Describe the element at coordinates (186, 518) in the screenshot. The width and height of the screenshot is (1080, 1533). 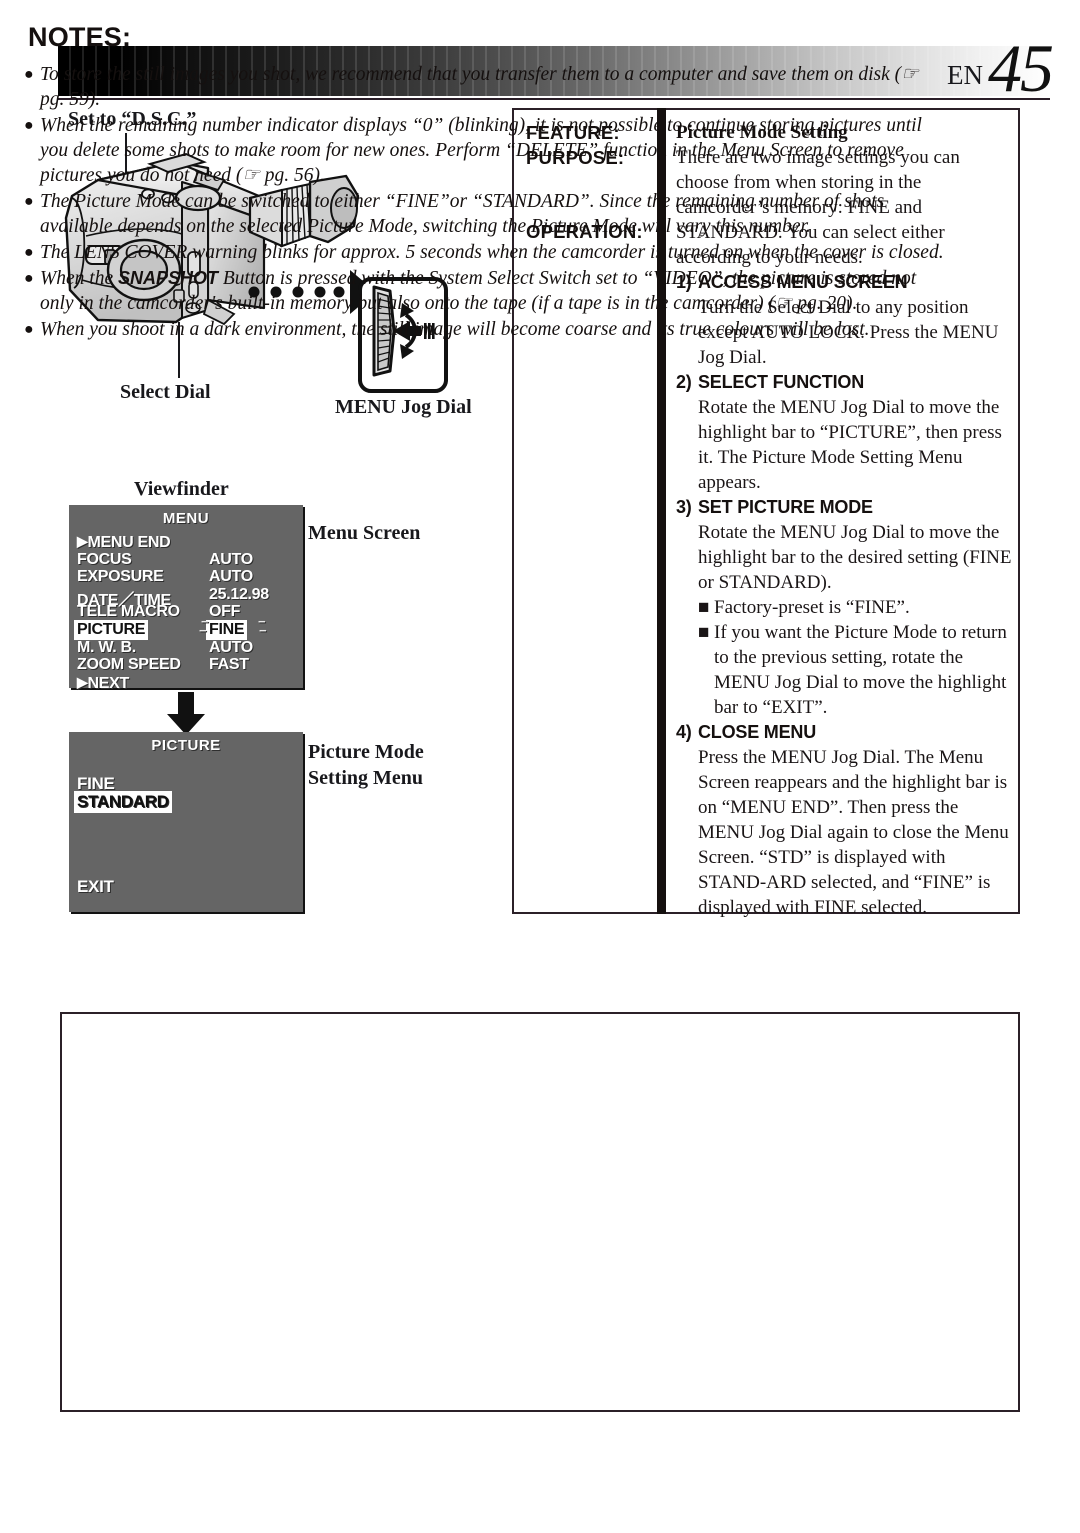
I see `menu-screen-title: MENU` at that location.